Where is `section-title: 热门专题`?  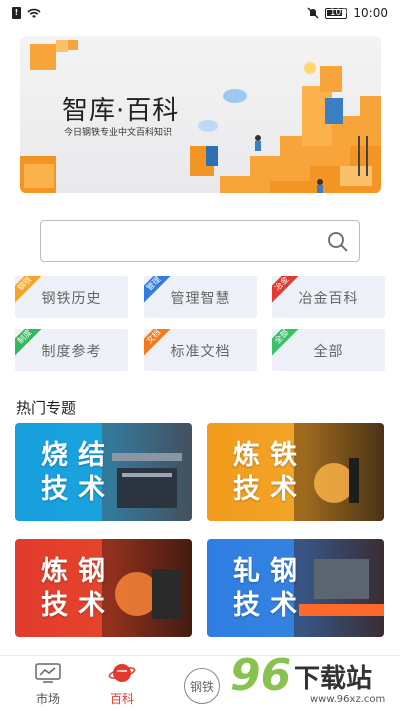
section-title: 热门专题 is located at coordinates (46, 408).